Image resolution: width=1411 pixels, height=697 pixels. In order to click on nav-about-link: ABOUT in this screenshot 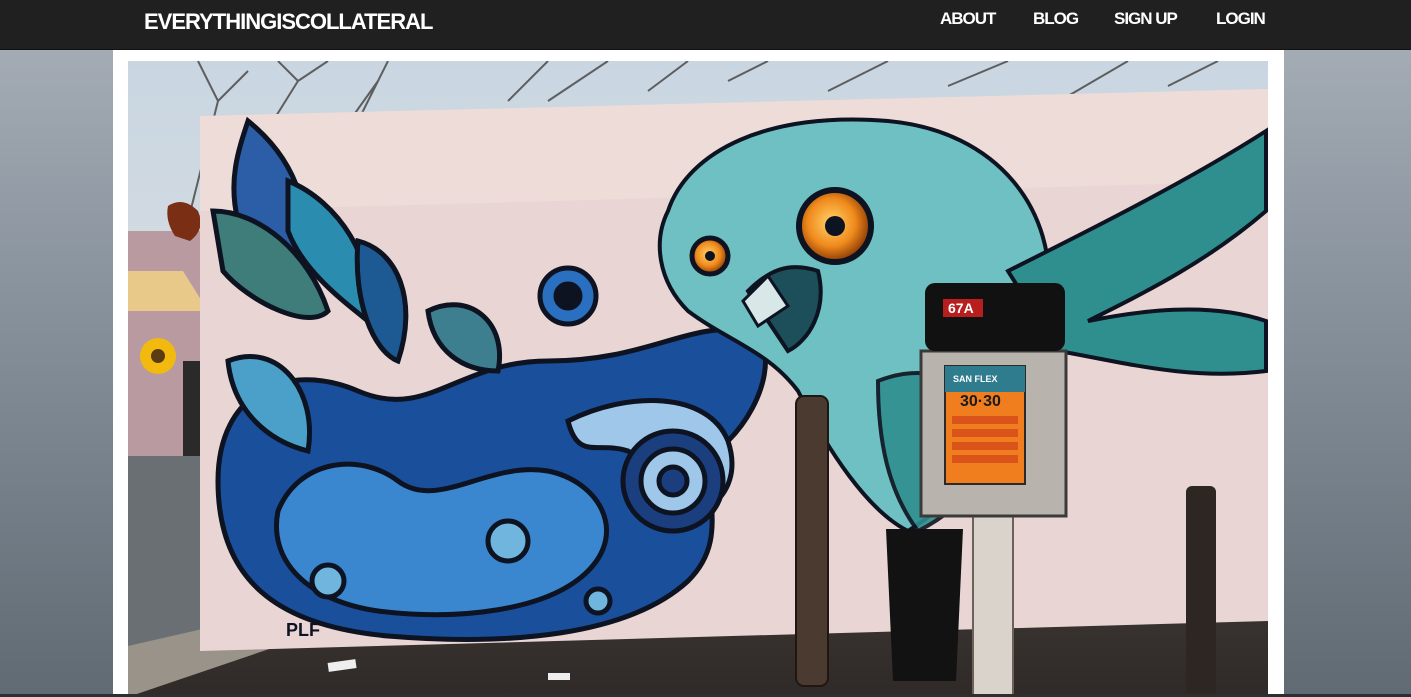, I will do `click(968, 19)`.